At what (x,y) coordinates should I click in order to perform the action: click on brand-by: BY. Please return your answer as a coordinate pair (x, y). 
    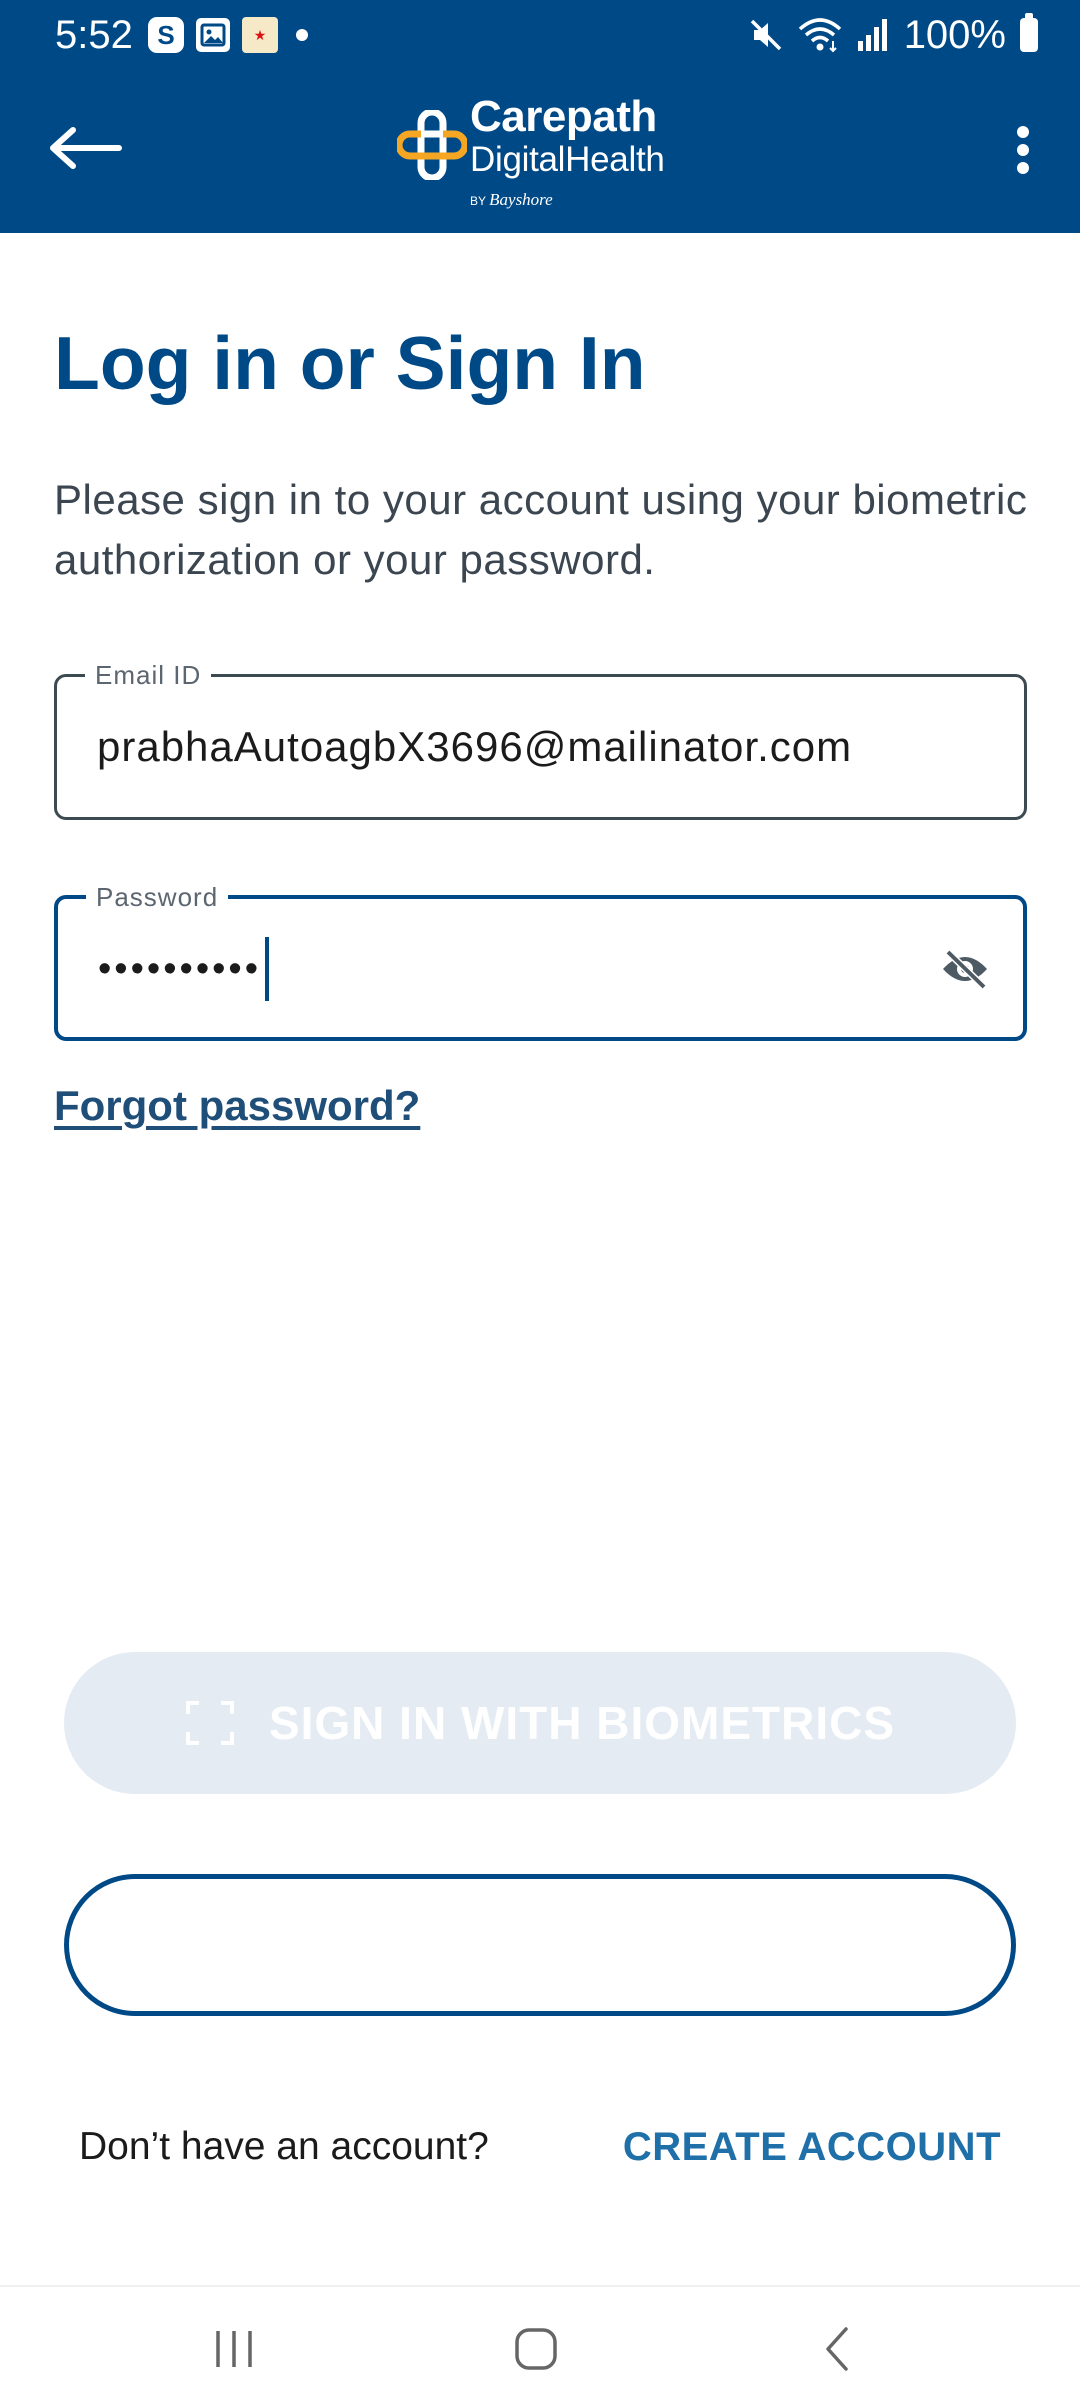
    Looking at the image, I should click on (478, 201).